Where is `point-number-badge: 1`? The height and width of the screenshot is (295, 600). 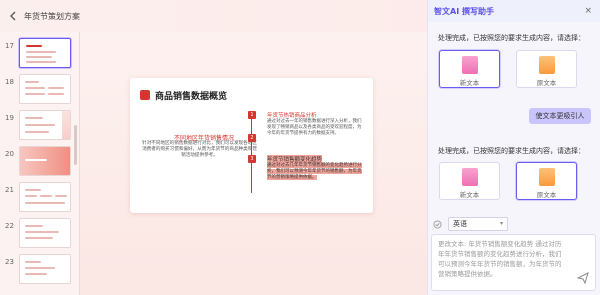 point-number-badge: 1 is located at coordinates (252, 115).